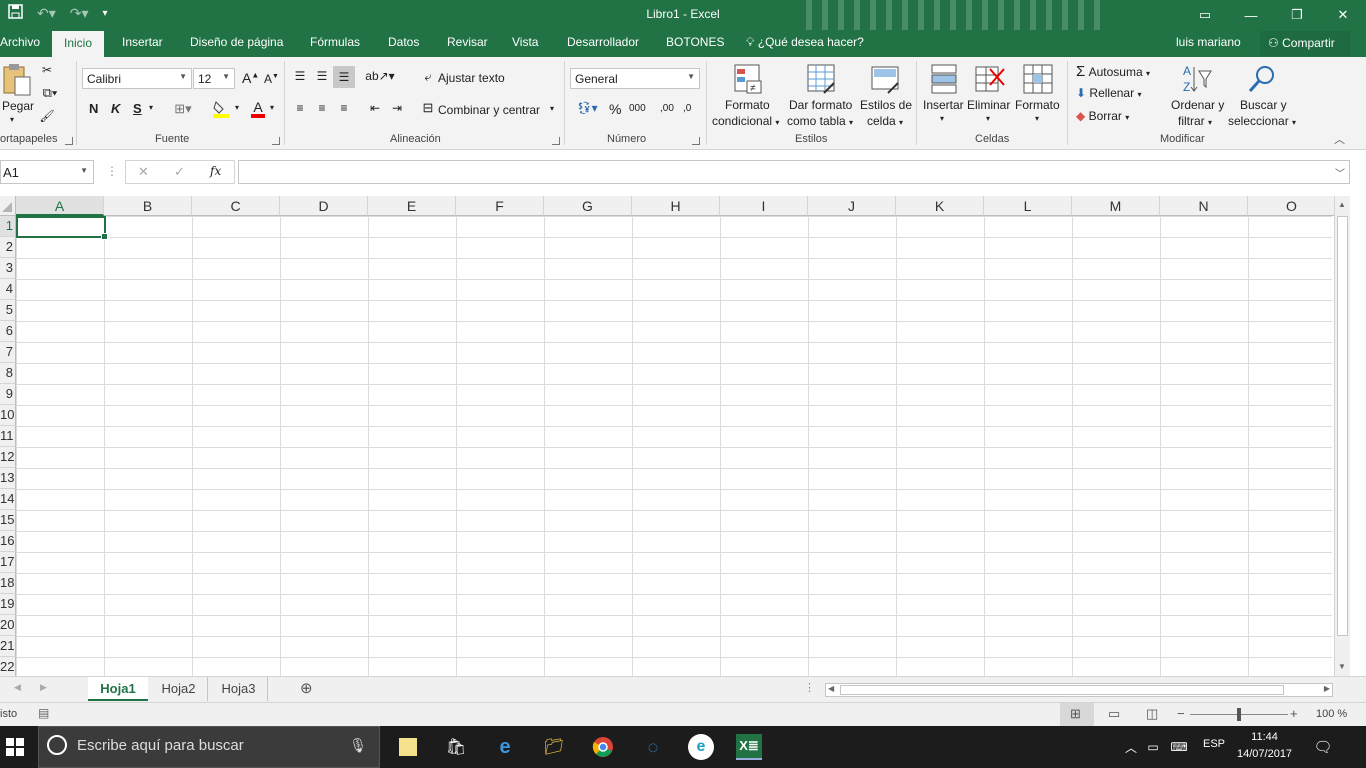 The width and height of the screenshot is (1366, 768). Describe the element at coordinates (239, 689) in the screenshot. I see `sheet-tab-hoja3: Hoja3` at that location.